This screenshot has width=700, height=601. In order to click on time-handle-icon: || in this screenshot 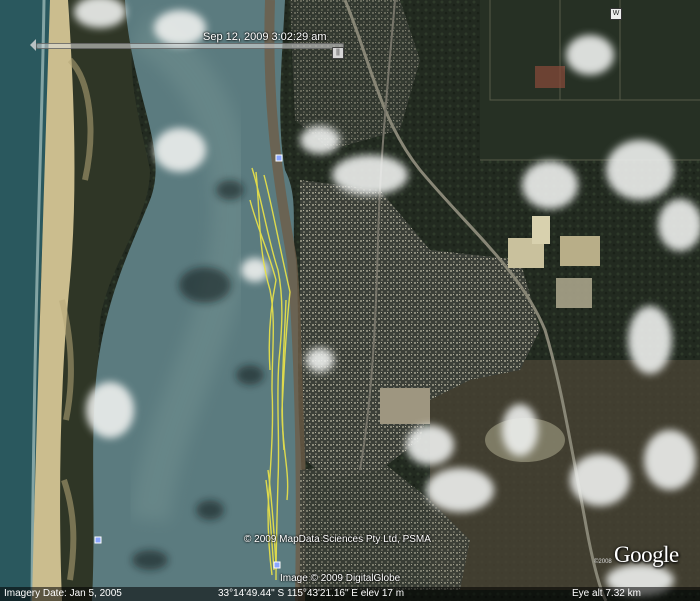, I will do `click(338, 53)`.